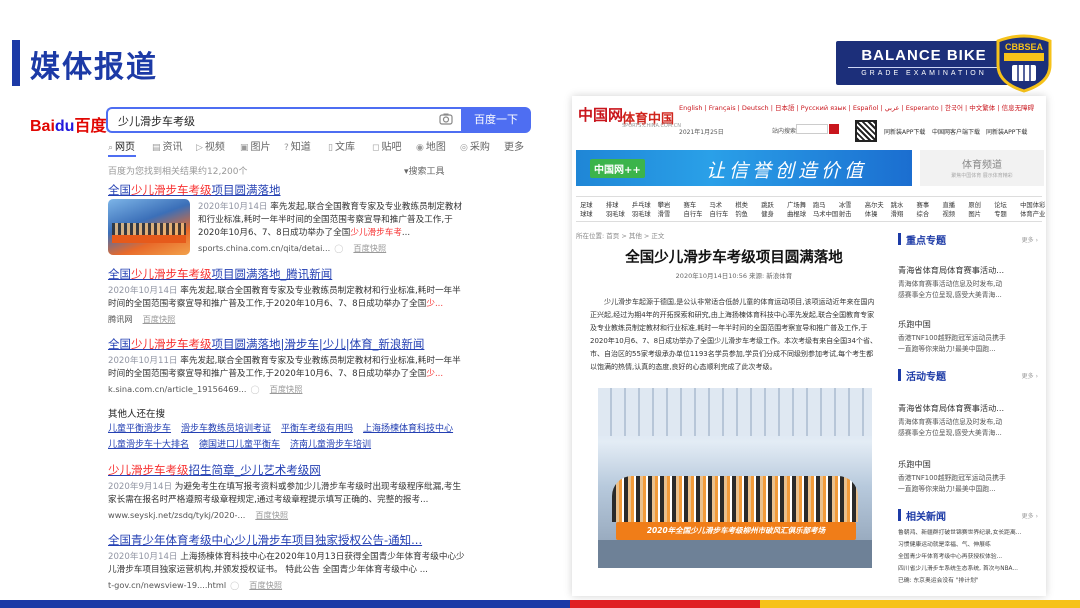 The height and width of the screenshot is (608, 1080). I want to click on tab-web: ⌕ 网页, so click(121, 145).